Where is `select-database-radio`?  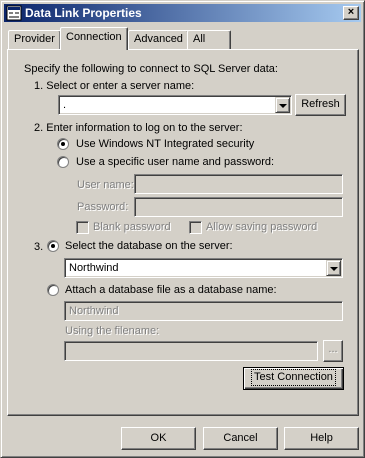 select-database-radio is located at coordinates (53, 246).